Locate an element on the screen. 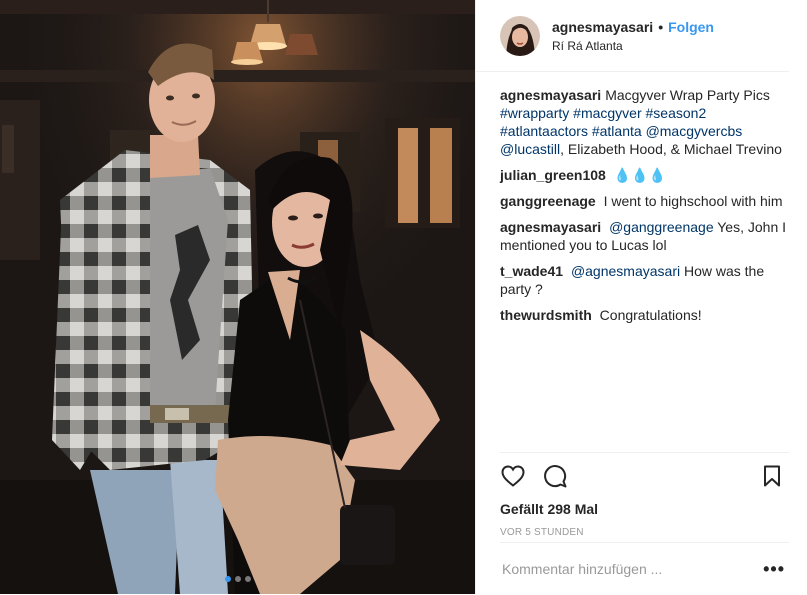 Image resolution: width=807 pixels, height=595 pixels. mention-link: @macgyvercbs is located at coordinates (694, 131).